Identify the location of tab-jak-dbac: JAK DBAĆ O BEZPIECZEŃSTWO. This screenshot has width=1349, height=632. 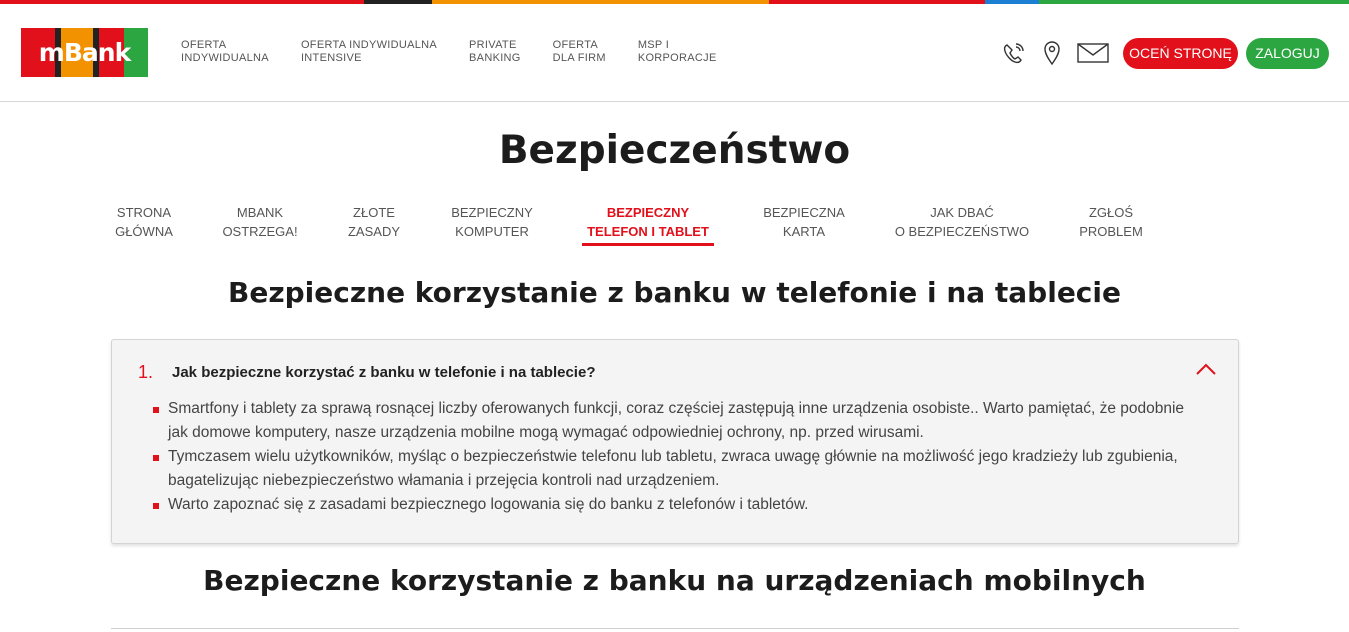
(962, 222).